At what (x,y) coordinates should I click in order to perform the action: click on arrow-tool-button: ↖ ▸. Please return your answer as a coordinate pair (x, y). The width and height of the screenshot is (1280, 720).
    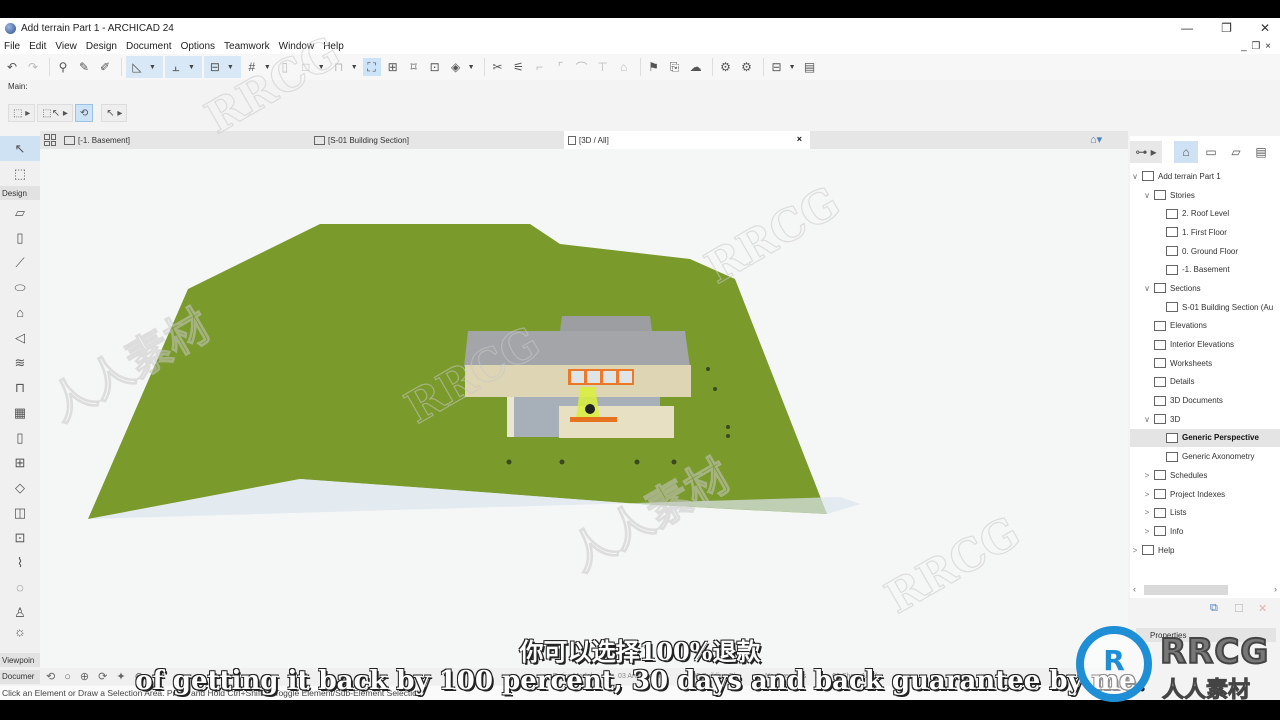
    Looking at the image, I should click on (114, 113).